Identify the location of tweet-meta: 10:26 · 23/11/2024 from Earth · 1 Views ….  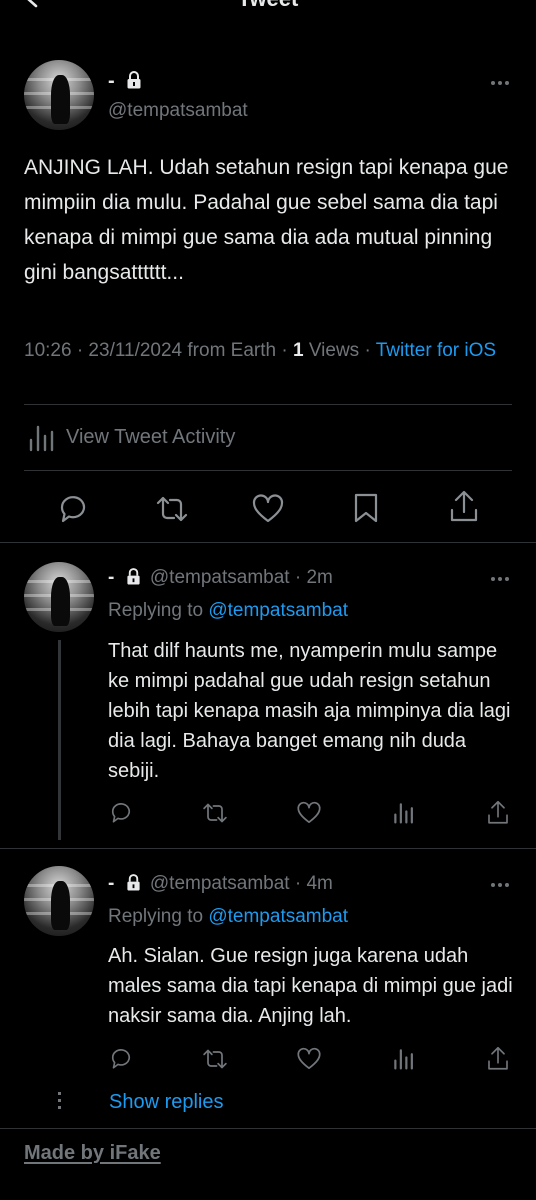
(264, 351).